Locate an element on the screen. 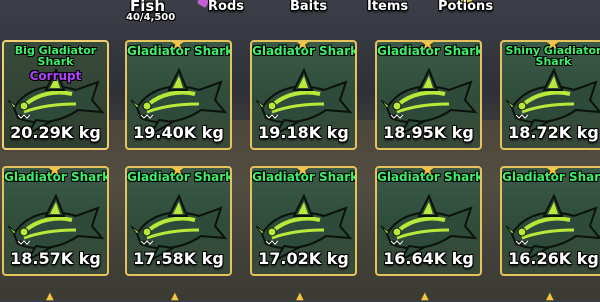 This screenshot has height=302, width=600. fish-card: ★ Gladiator Shark 19.40K kg is located at coordinates (178, 95).